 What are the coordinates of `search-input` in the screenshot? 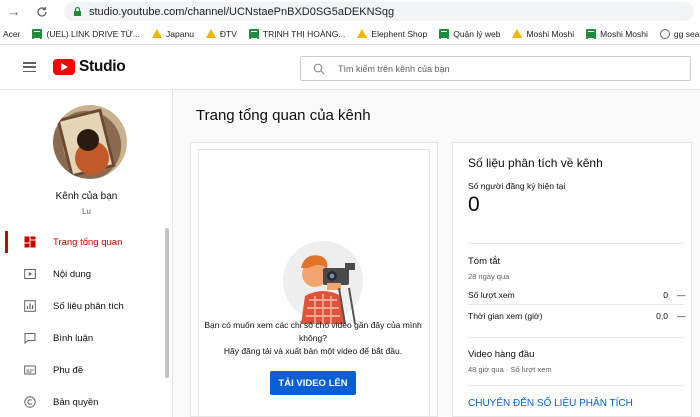 It's located at (508, 68).